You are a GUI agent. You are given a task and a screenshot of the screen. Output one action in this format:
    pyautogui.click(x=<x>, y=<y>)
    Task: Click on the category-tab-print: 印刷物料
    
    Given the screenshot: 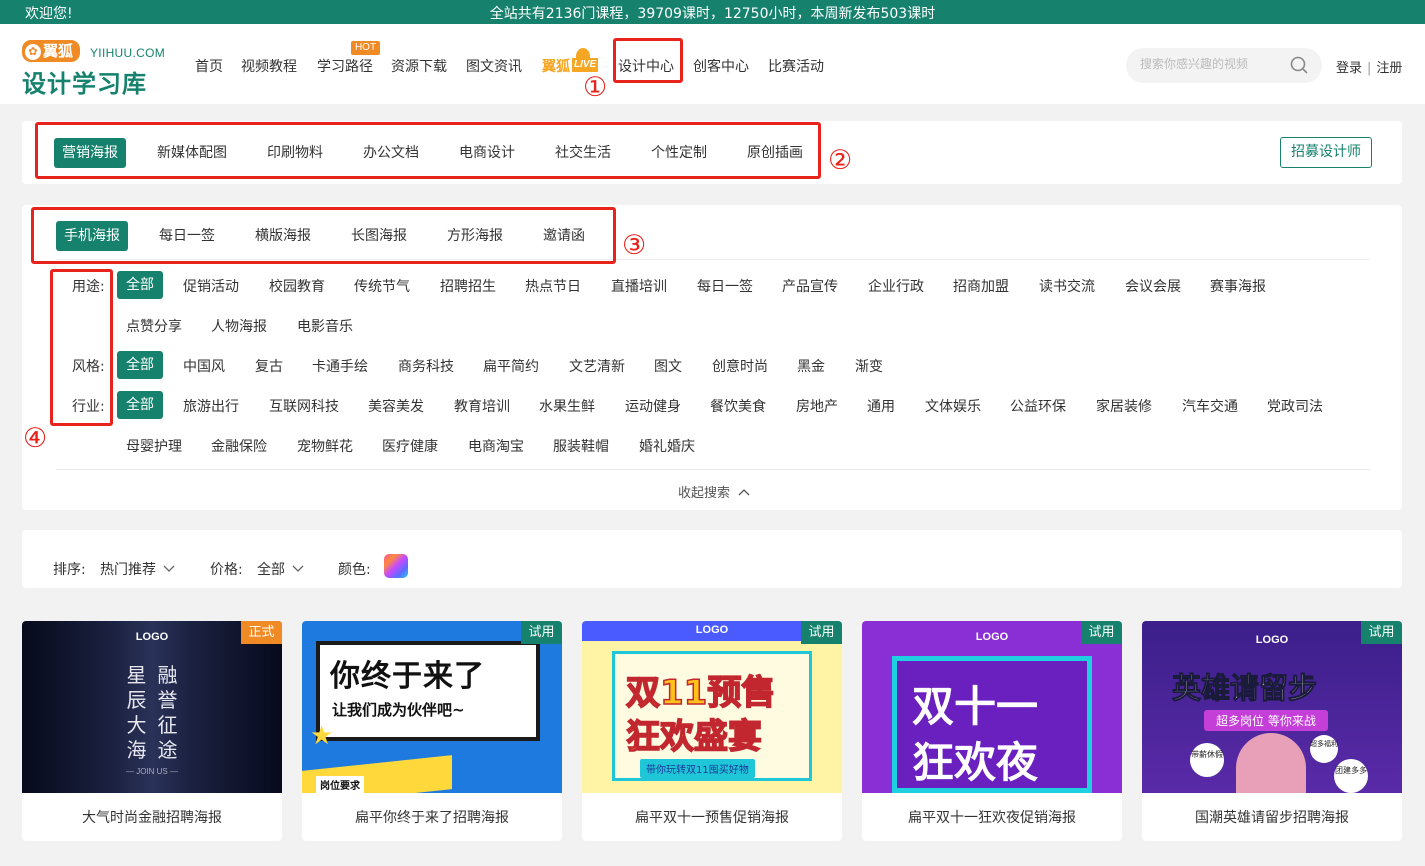 What is the action you would take?
    pyautogui.click(x=295, y=153)
    